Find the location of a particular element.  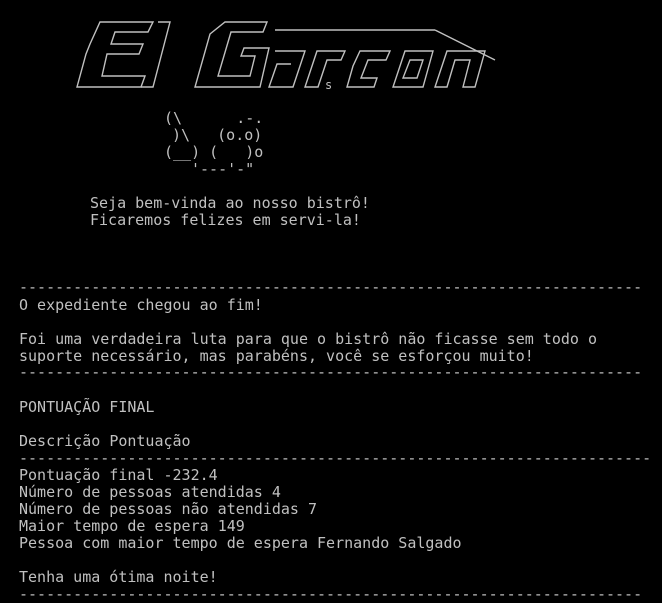

goodbye-message: Tenha uma ótima noite! is located at coordinates (118, 577).